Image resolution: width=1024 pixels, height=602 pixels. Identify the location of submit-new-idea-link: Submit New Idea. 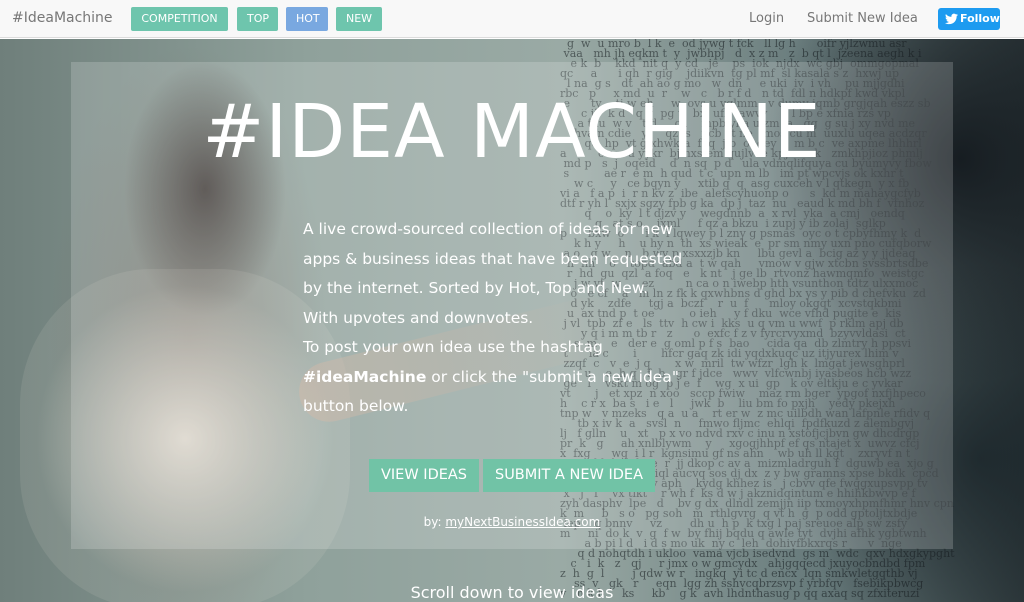
(862, 18).